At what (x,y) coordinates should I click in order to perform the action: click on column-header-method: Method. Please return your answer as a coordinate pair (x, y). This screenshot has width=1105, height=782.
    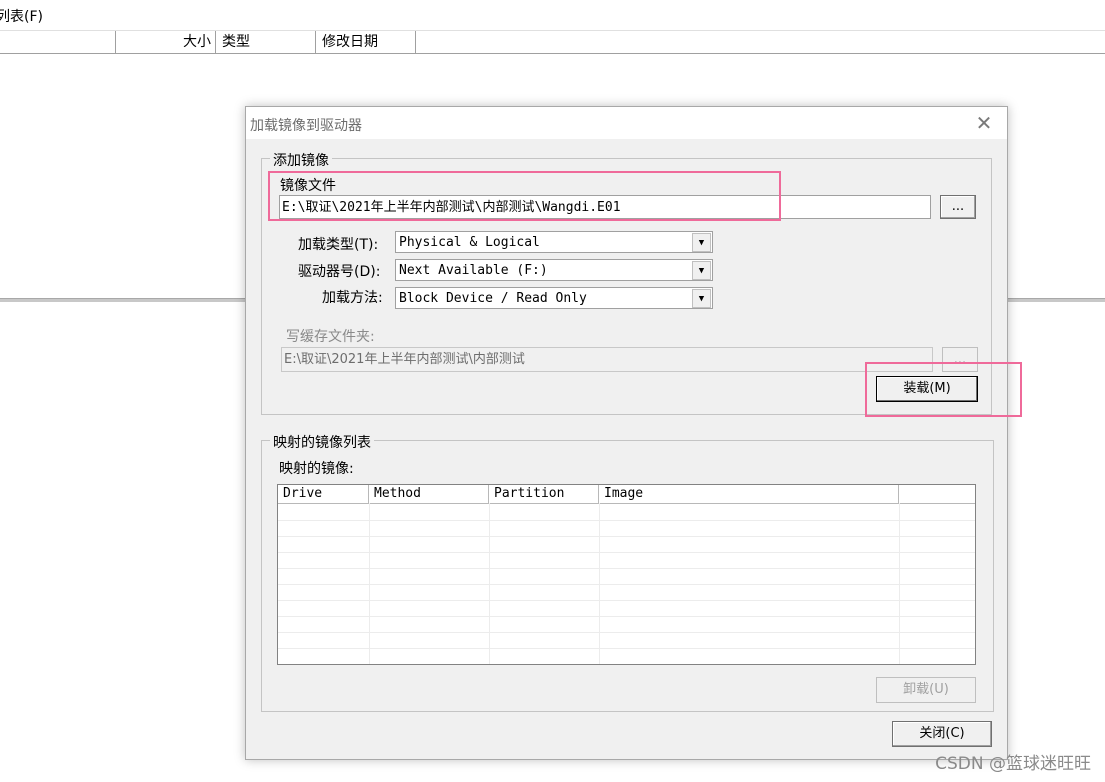
    Looking at the image, I should click on (429, 494).